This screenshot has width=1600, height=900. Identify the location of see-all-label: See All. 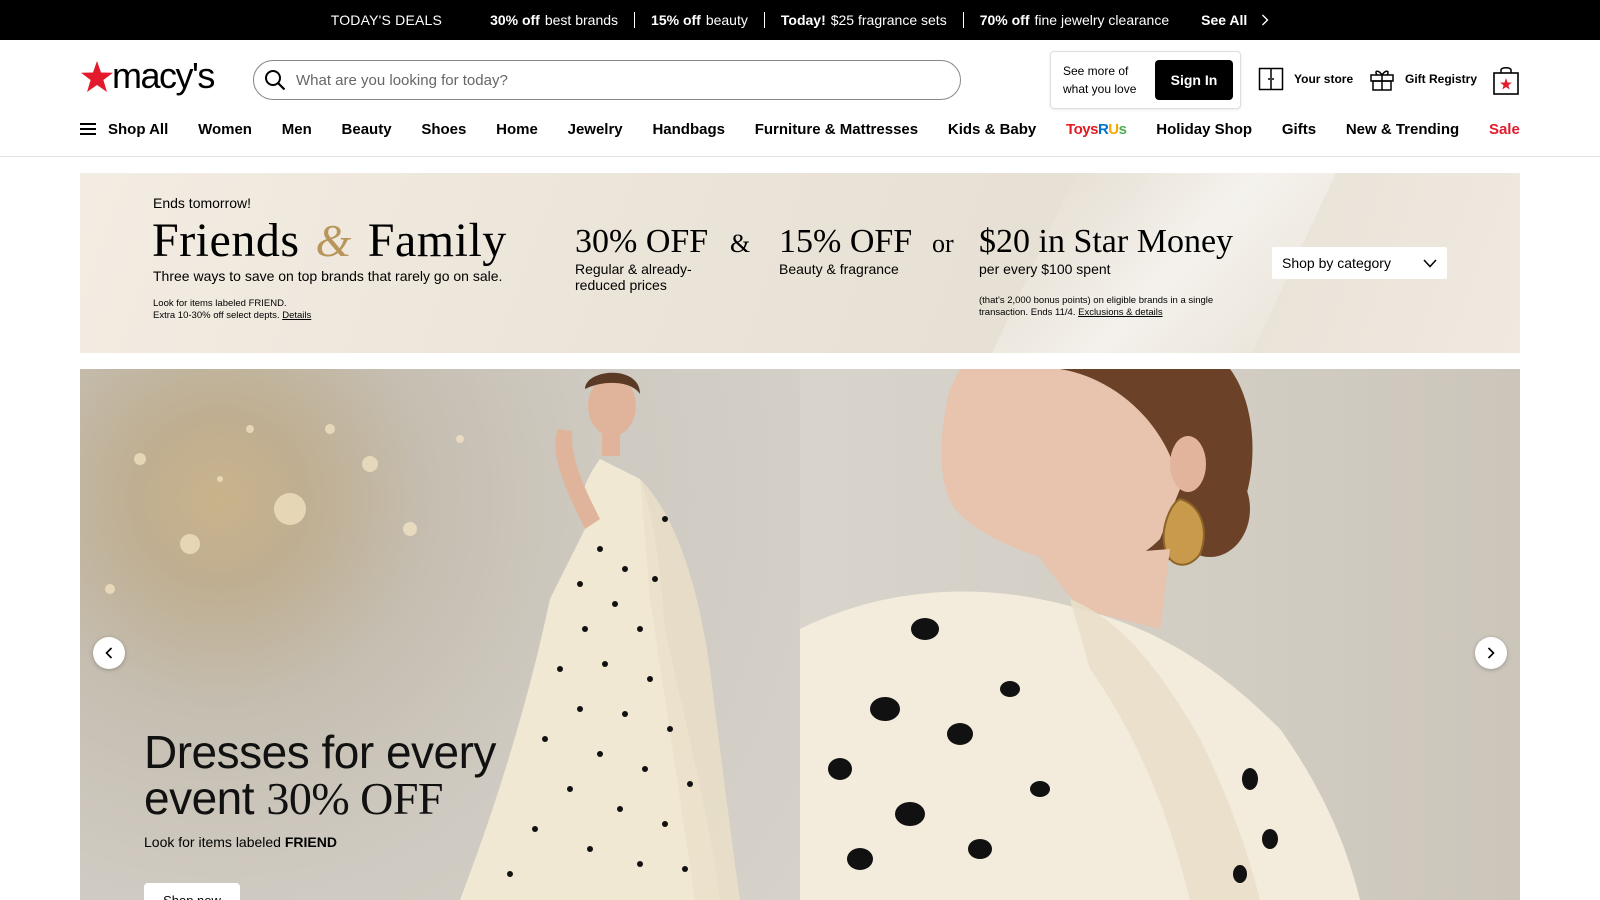
(1224, 20).